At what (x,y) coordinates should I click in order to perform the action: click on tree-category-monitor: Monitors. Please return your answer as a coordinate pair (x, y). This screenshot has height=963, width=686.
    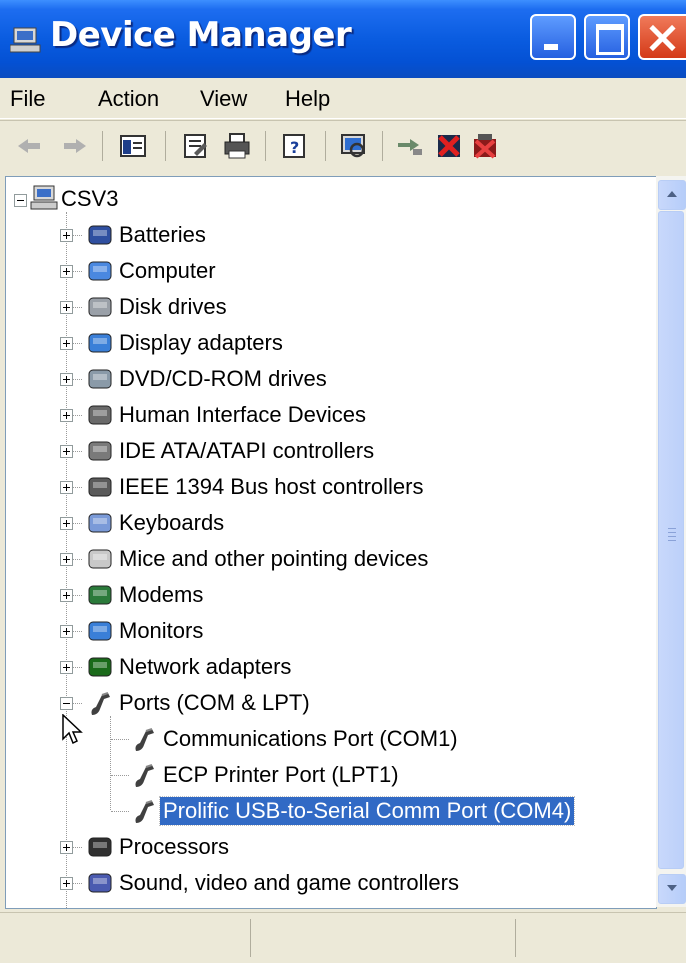
    Looking at the image, I should click on (326, 631).